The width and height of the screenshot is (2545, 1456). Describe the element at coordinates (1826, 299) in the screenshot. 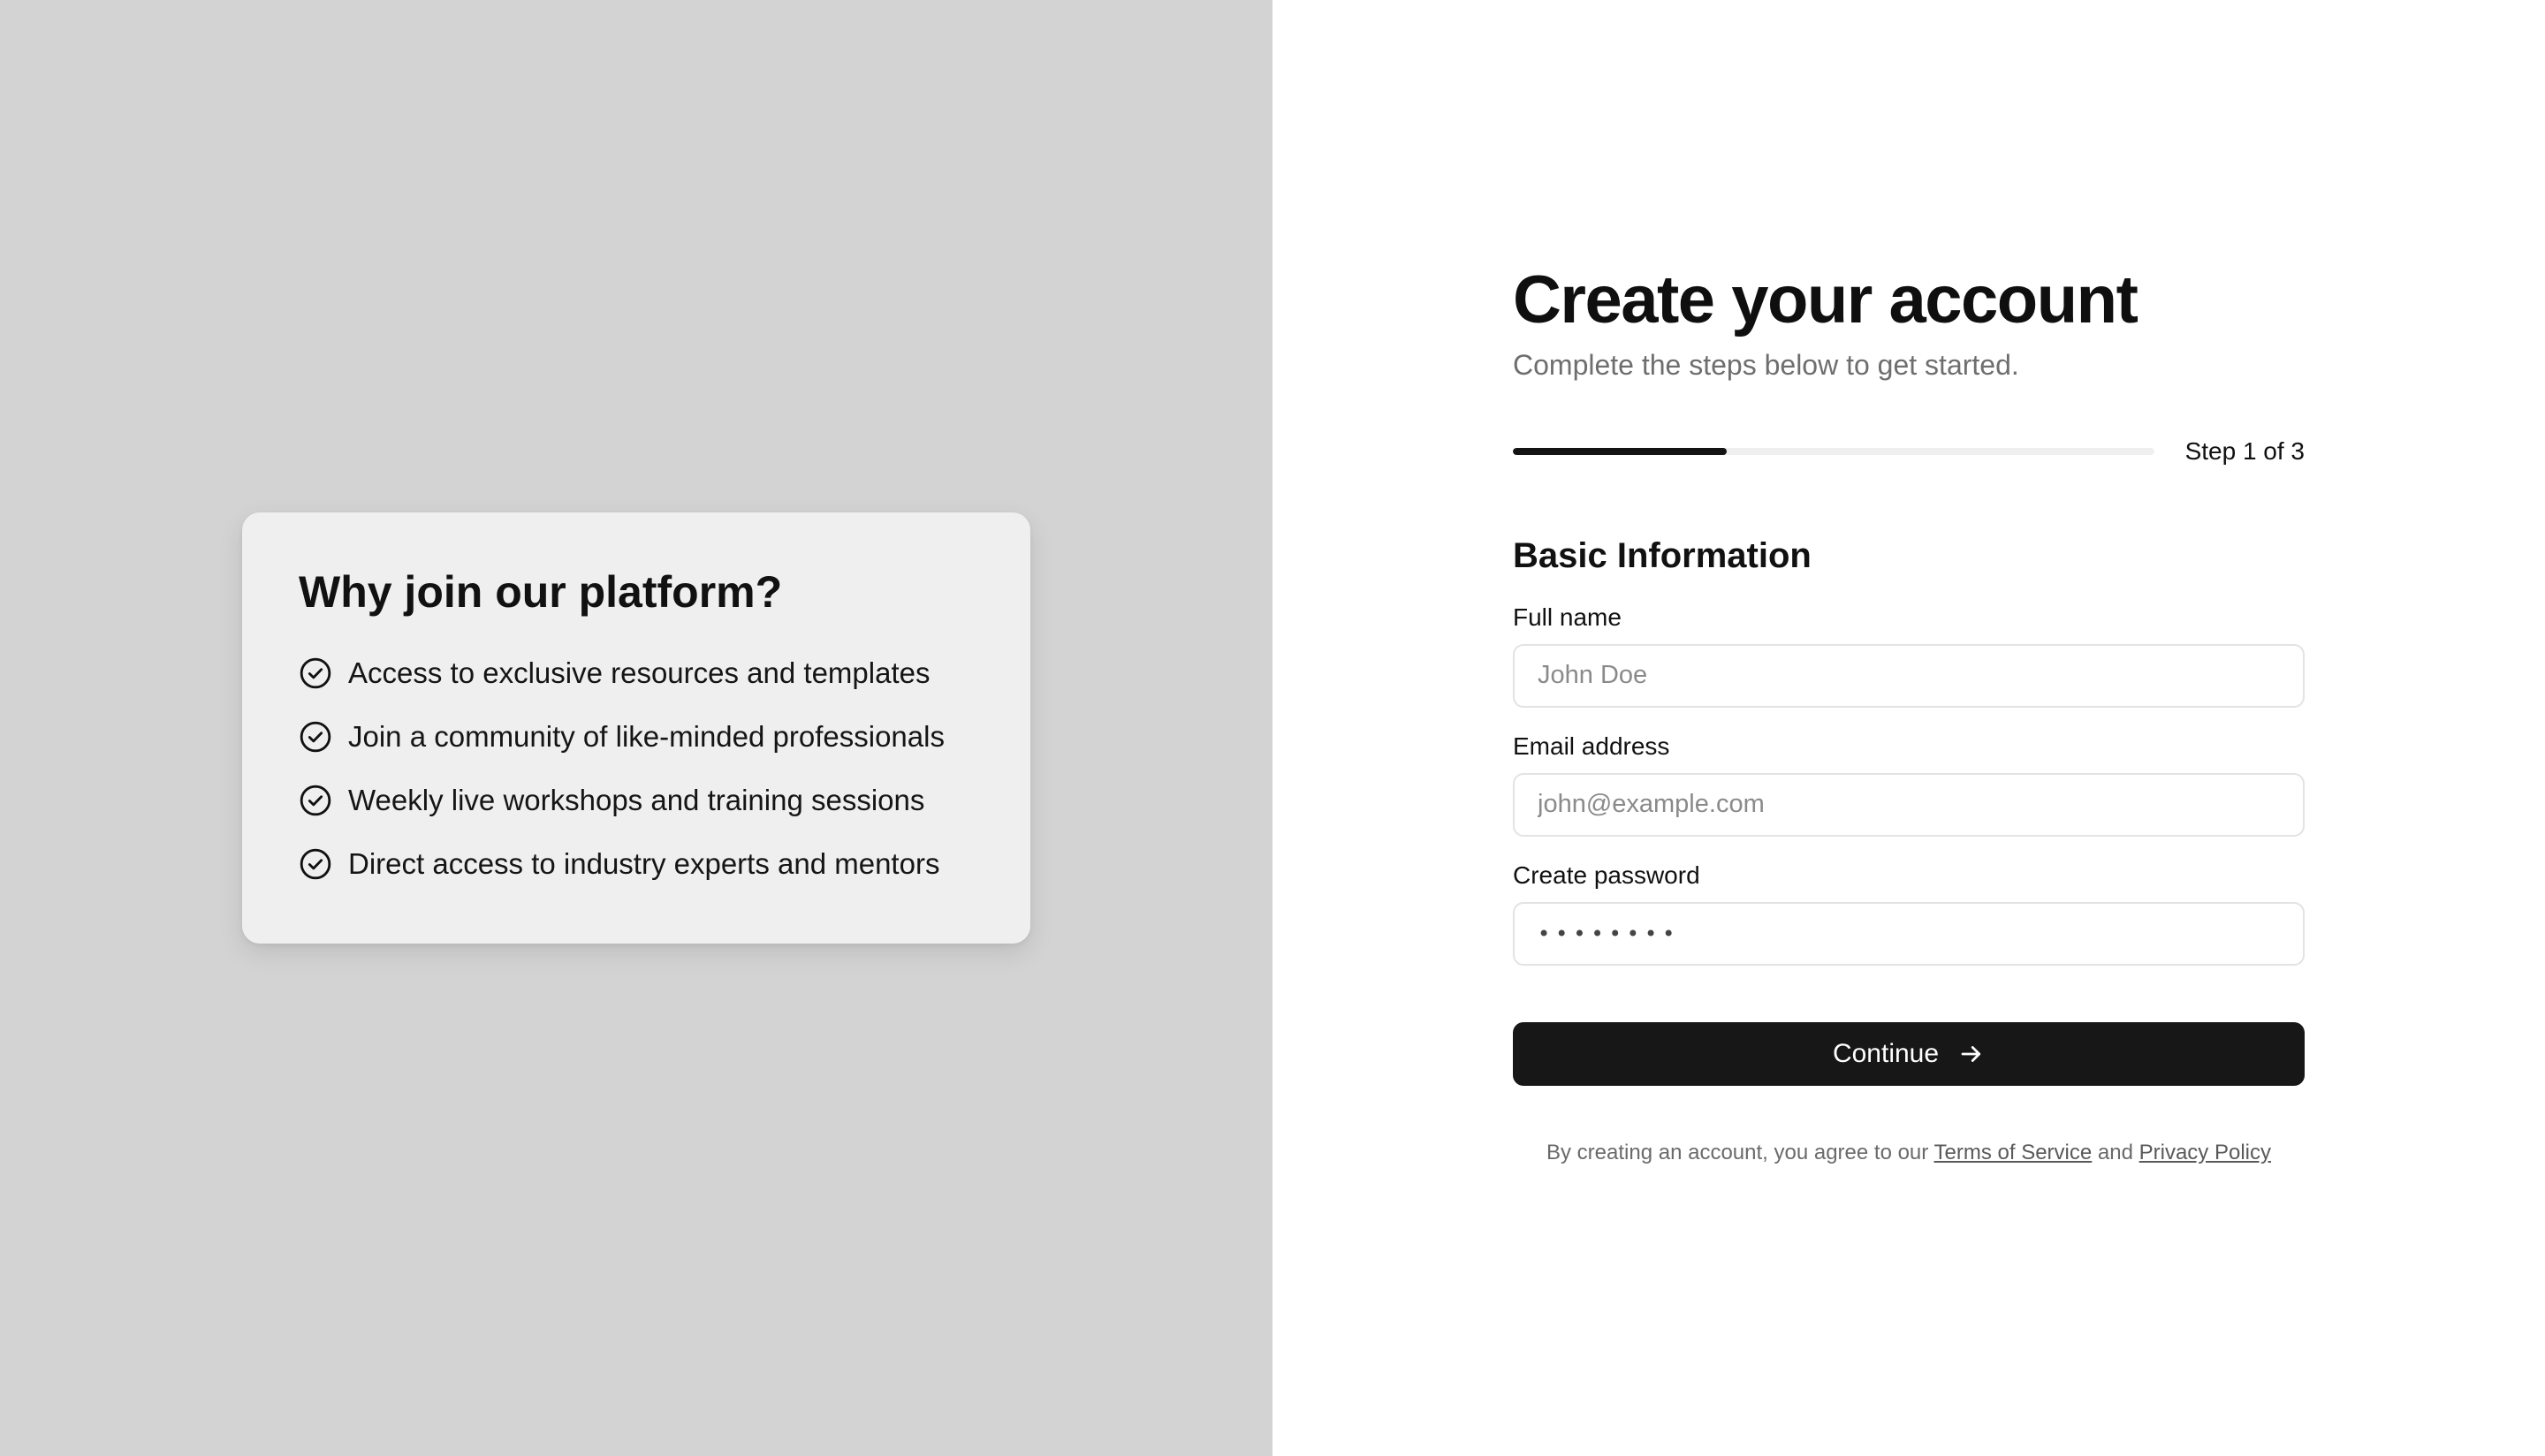

I see `page-title: Create your account` at that location.